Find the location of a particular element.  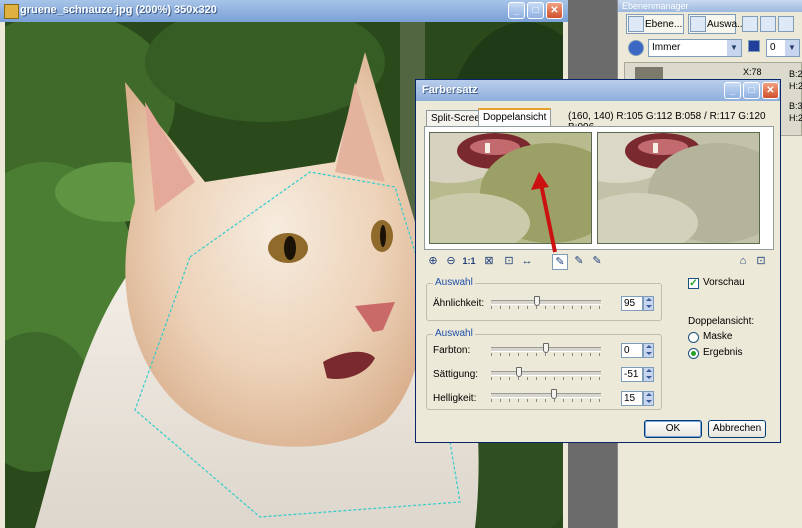

selection-group: Auswahl Ähnlichkeit: 95 is located at coordinates (544, 299).